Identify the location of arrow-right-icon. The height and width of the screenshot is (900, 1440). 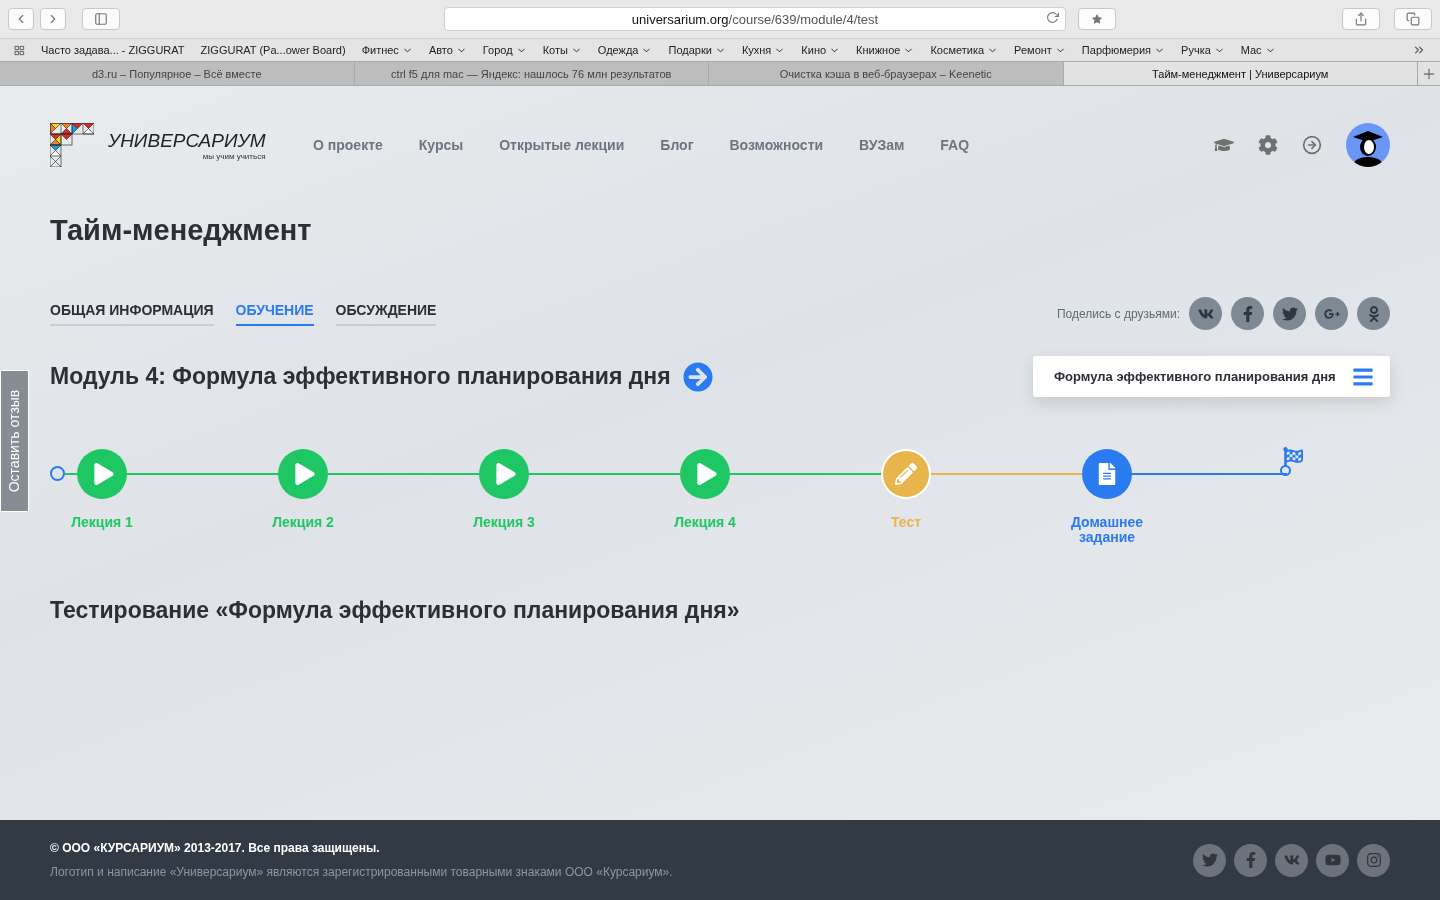
(697, 376).